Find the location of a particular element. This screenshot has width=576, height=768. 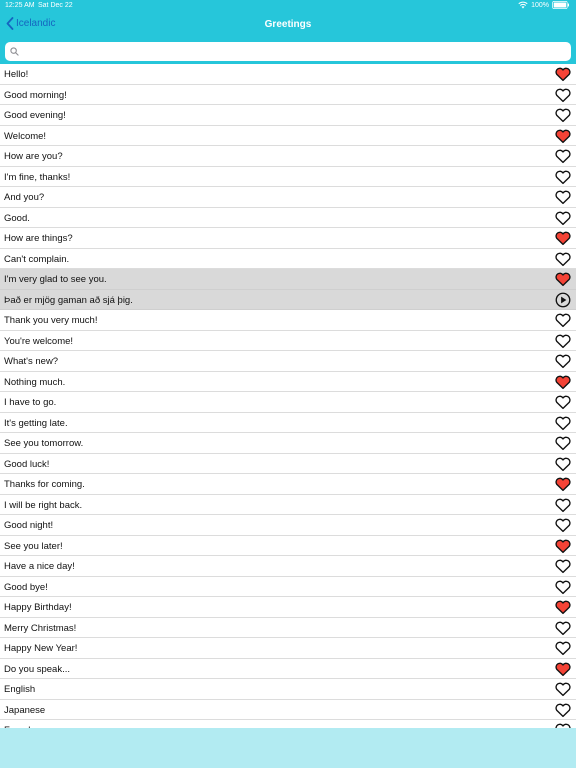

phrase-text: Have a nice day! is located at coordinates (39, 566).